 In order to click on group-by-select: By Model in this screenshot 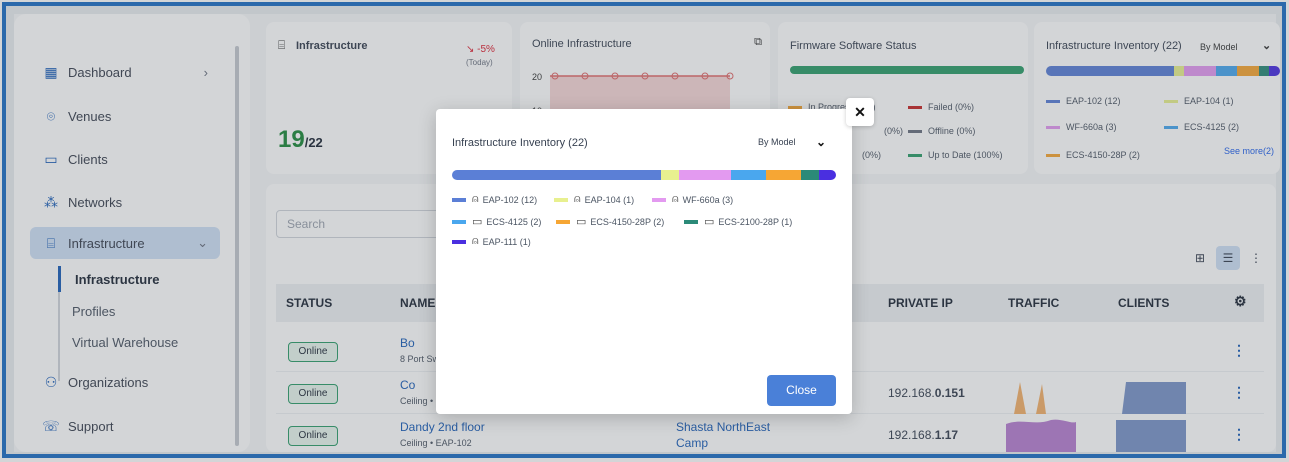, I will do `click(777, 142)`.